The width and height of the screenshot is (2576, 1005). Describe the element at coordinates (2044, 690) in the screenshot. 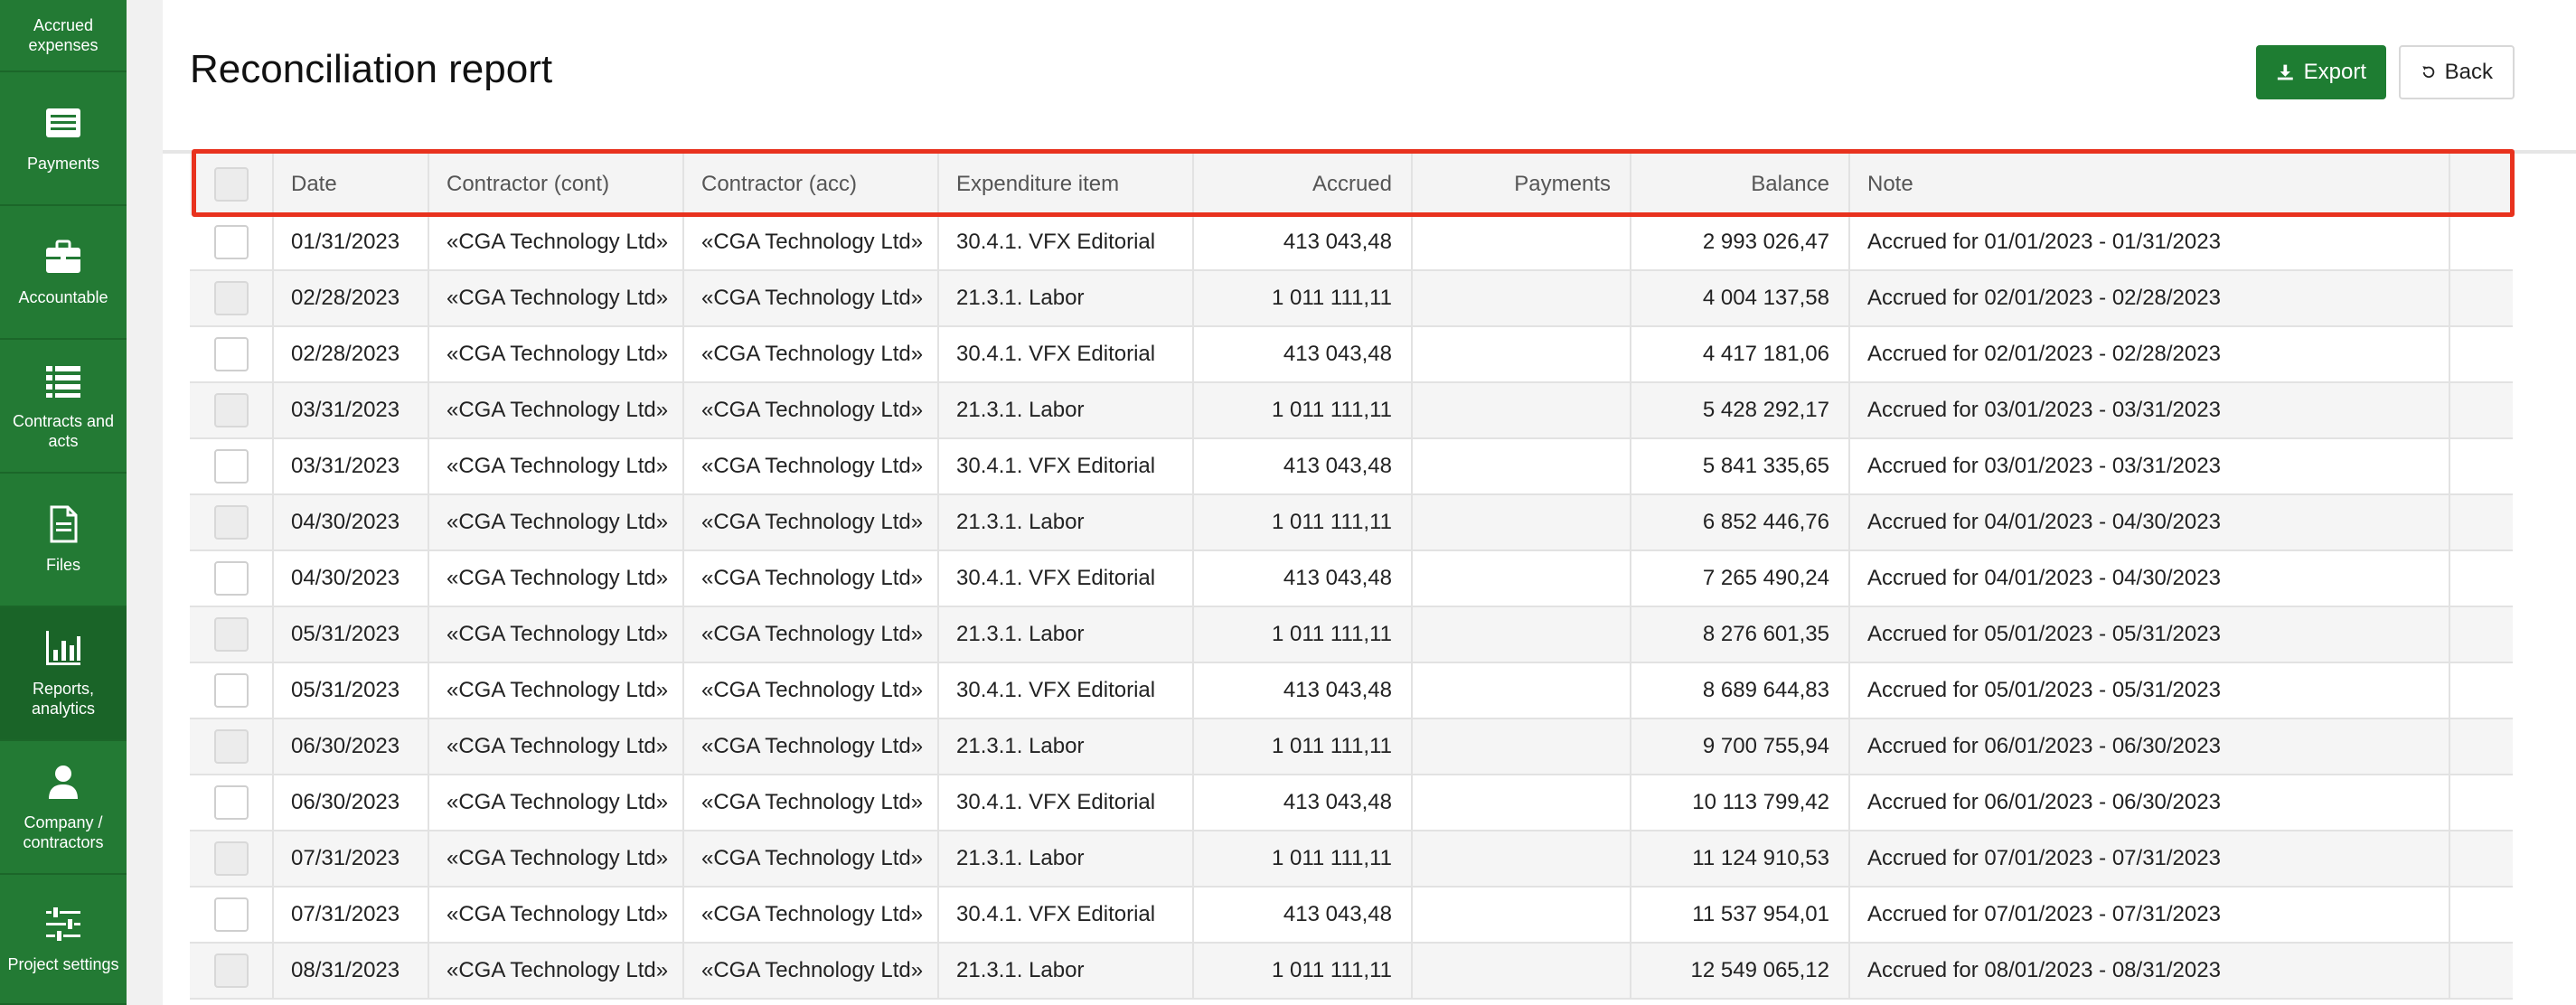

I see `cell-note: Accrued for 05/01/2023 - 05/31/2023` at that location.